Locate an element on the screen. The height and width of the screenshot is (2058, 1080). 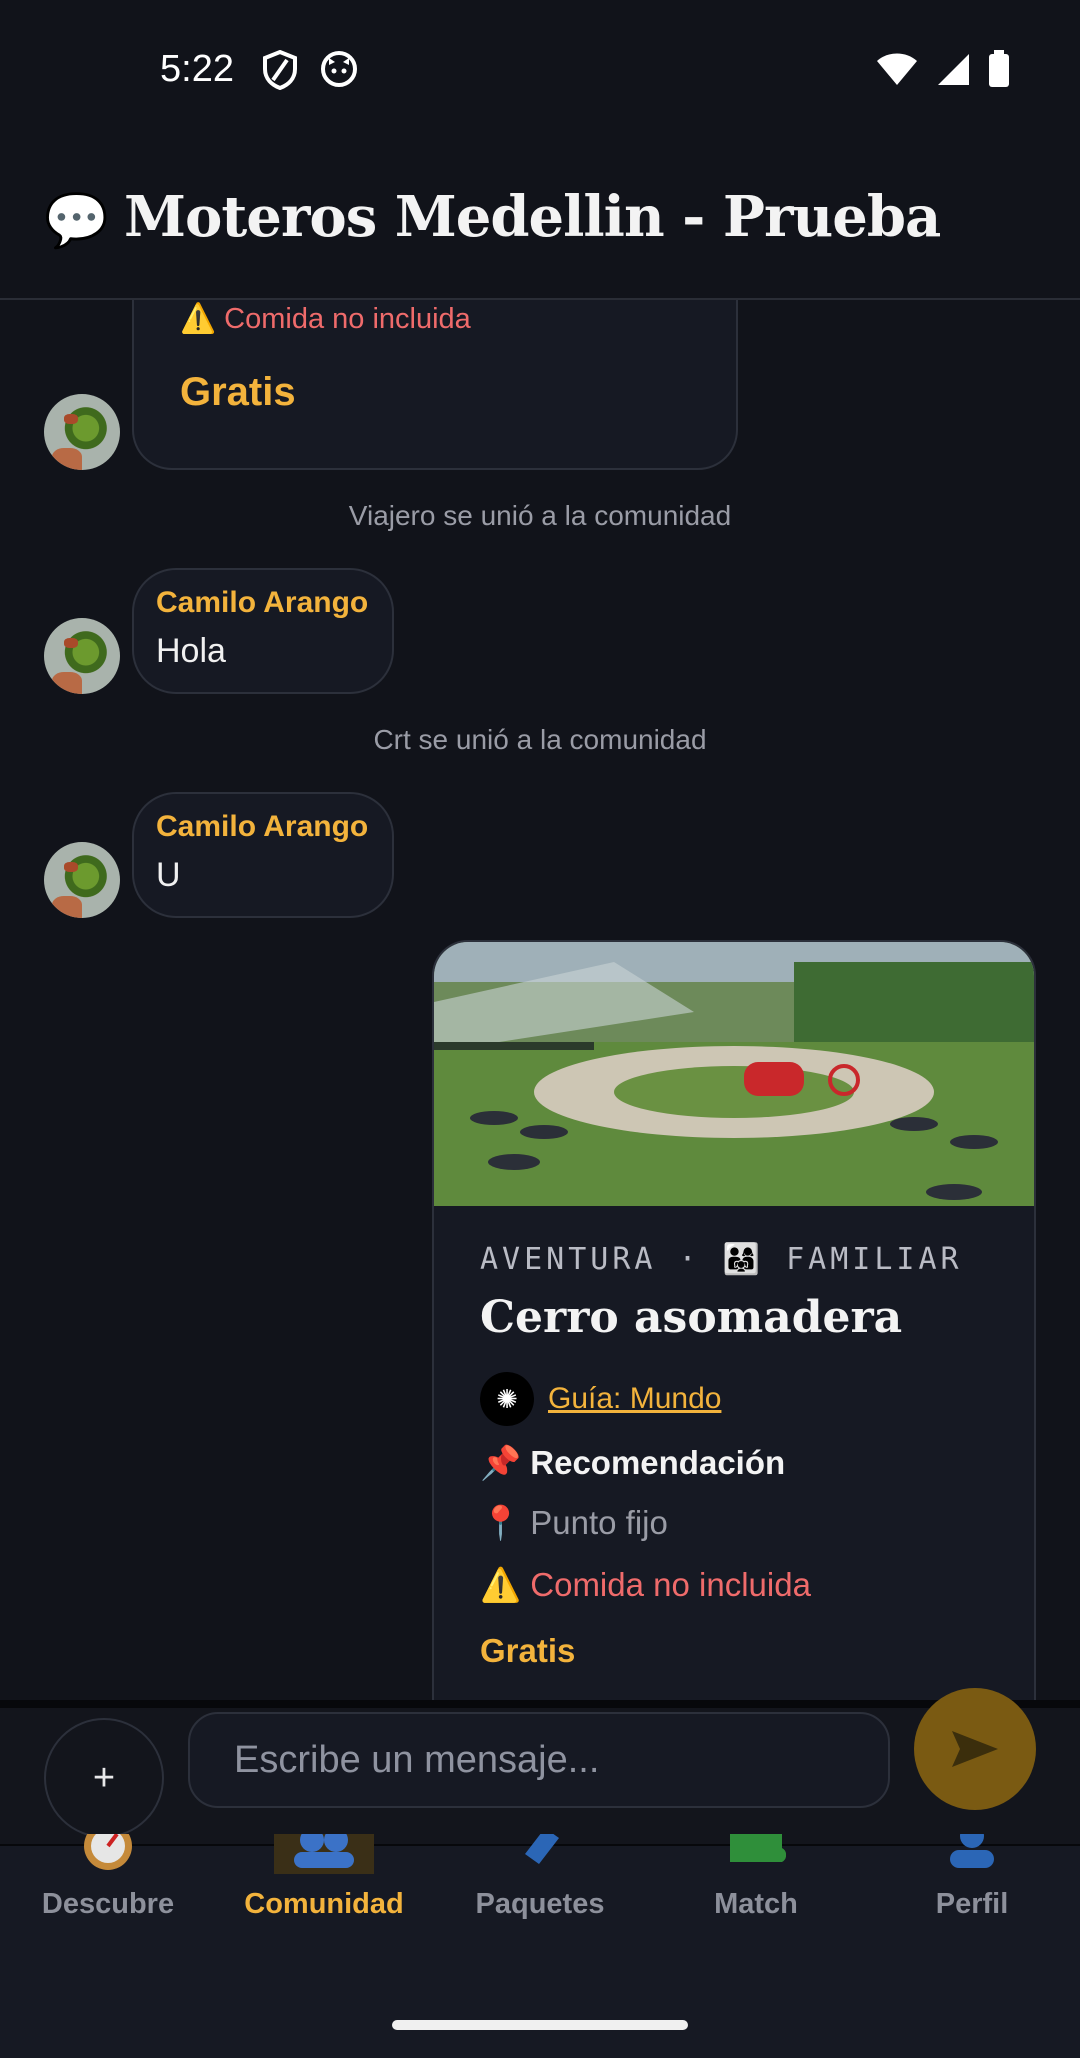
speech-bubble-icon: 💬 is located at coordinates (76, 221).